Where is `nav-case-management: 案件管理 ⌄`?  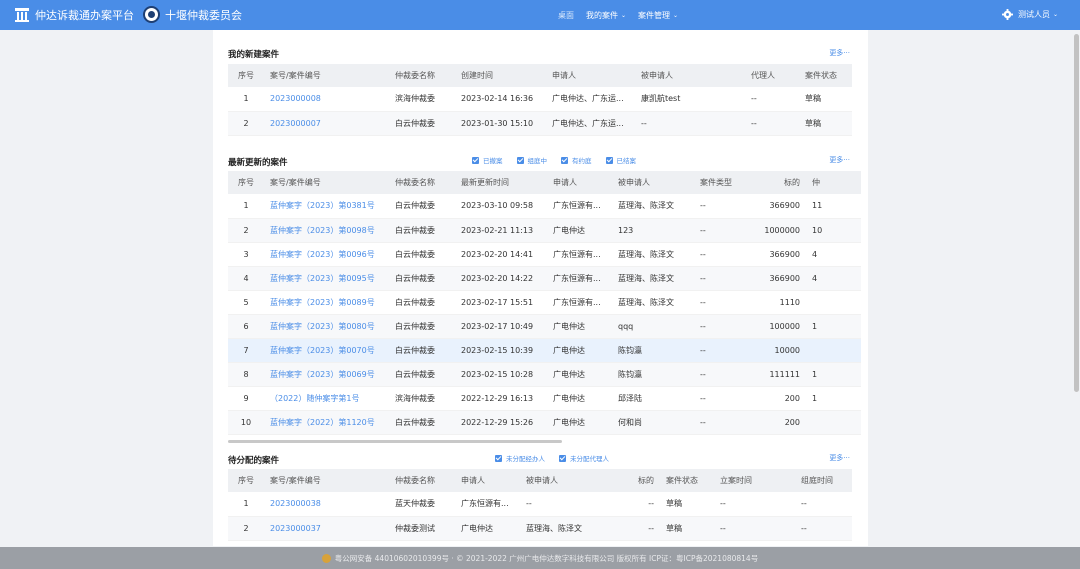
nav-case-management: 案件管理 ⌄ is located at coordinates (658, 15).